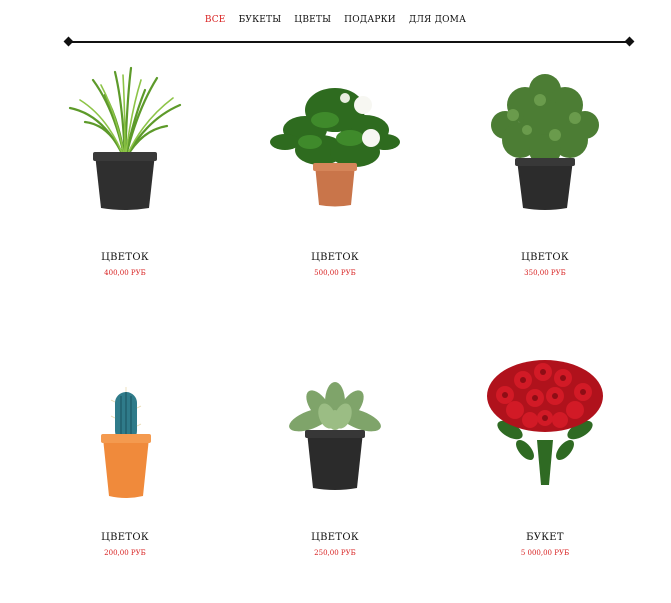 The image size is (671, 603). What do you see at coordinates (437, 20) in the screenshot?
I see `nav-item-for-home: ДЛЯ ДОМА` at bounding box center [437, 20].